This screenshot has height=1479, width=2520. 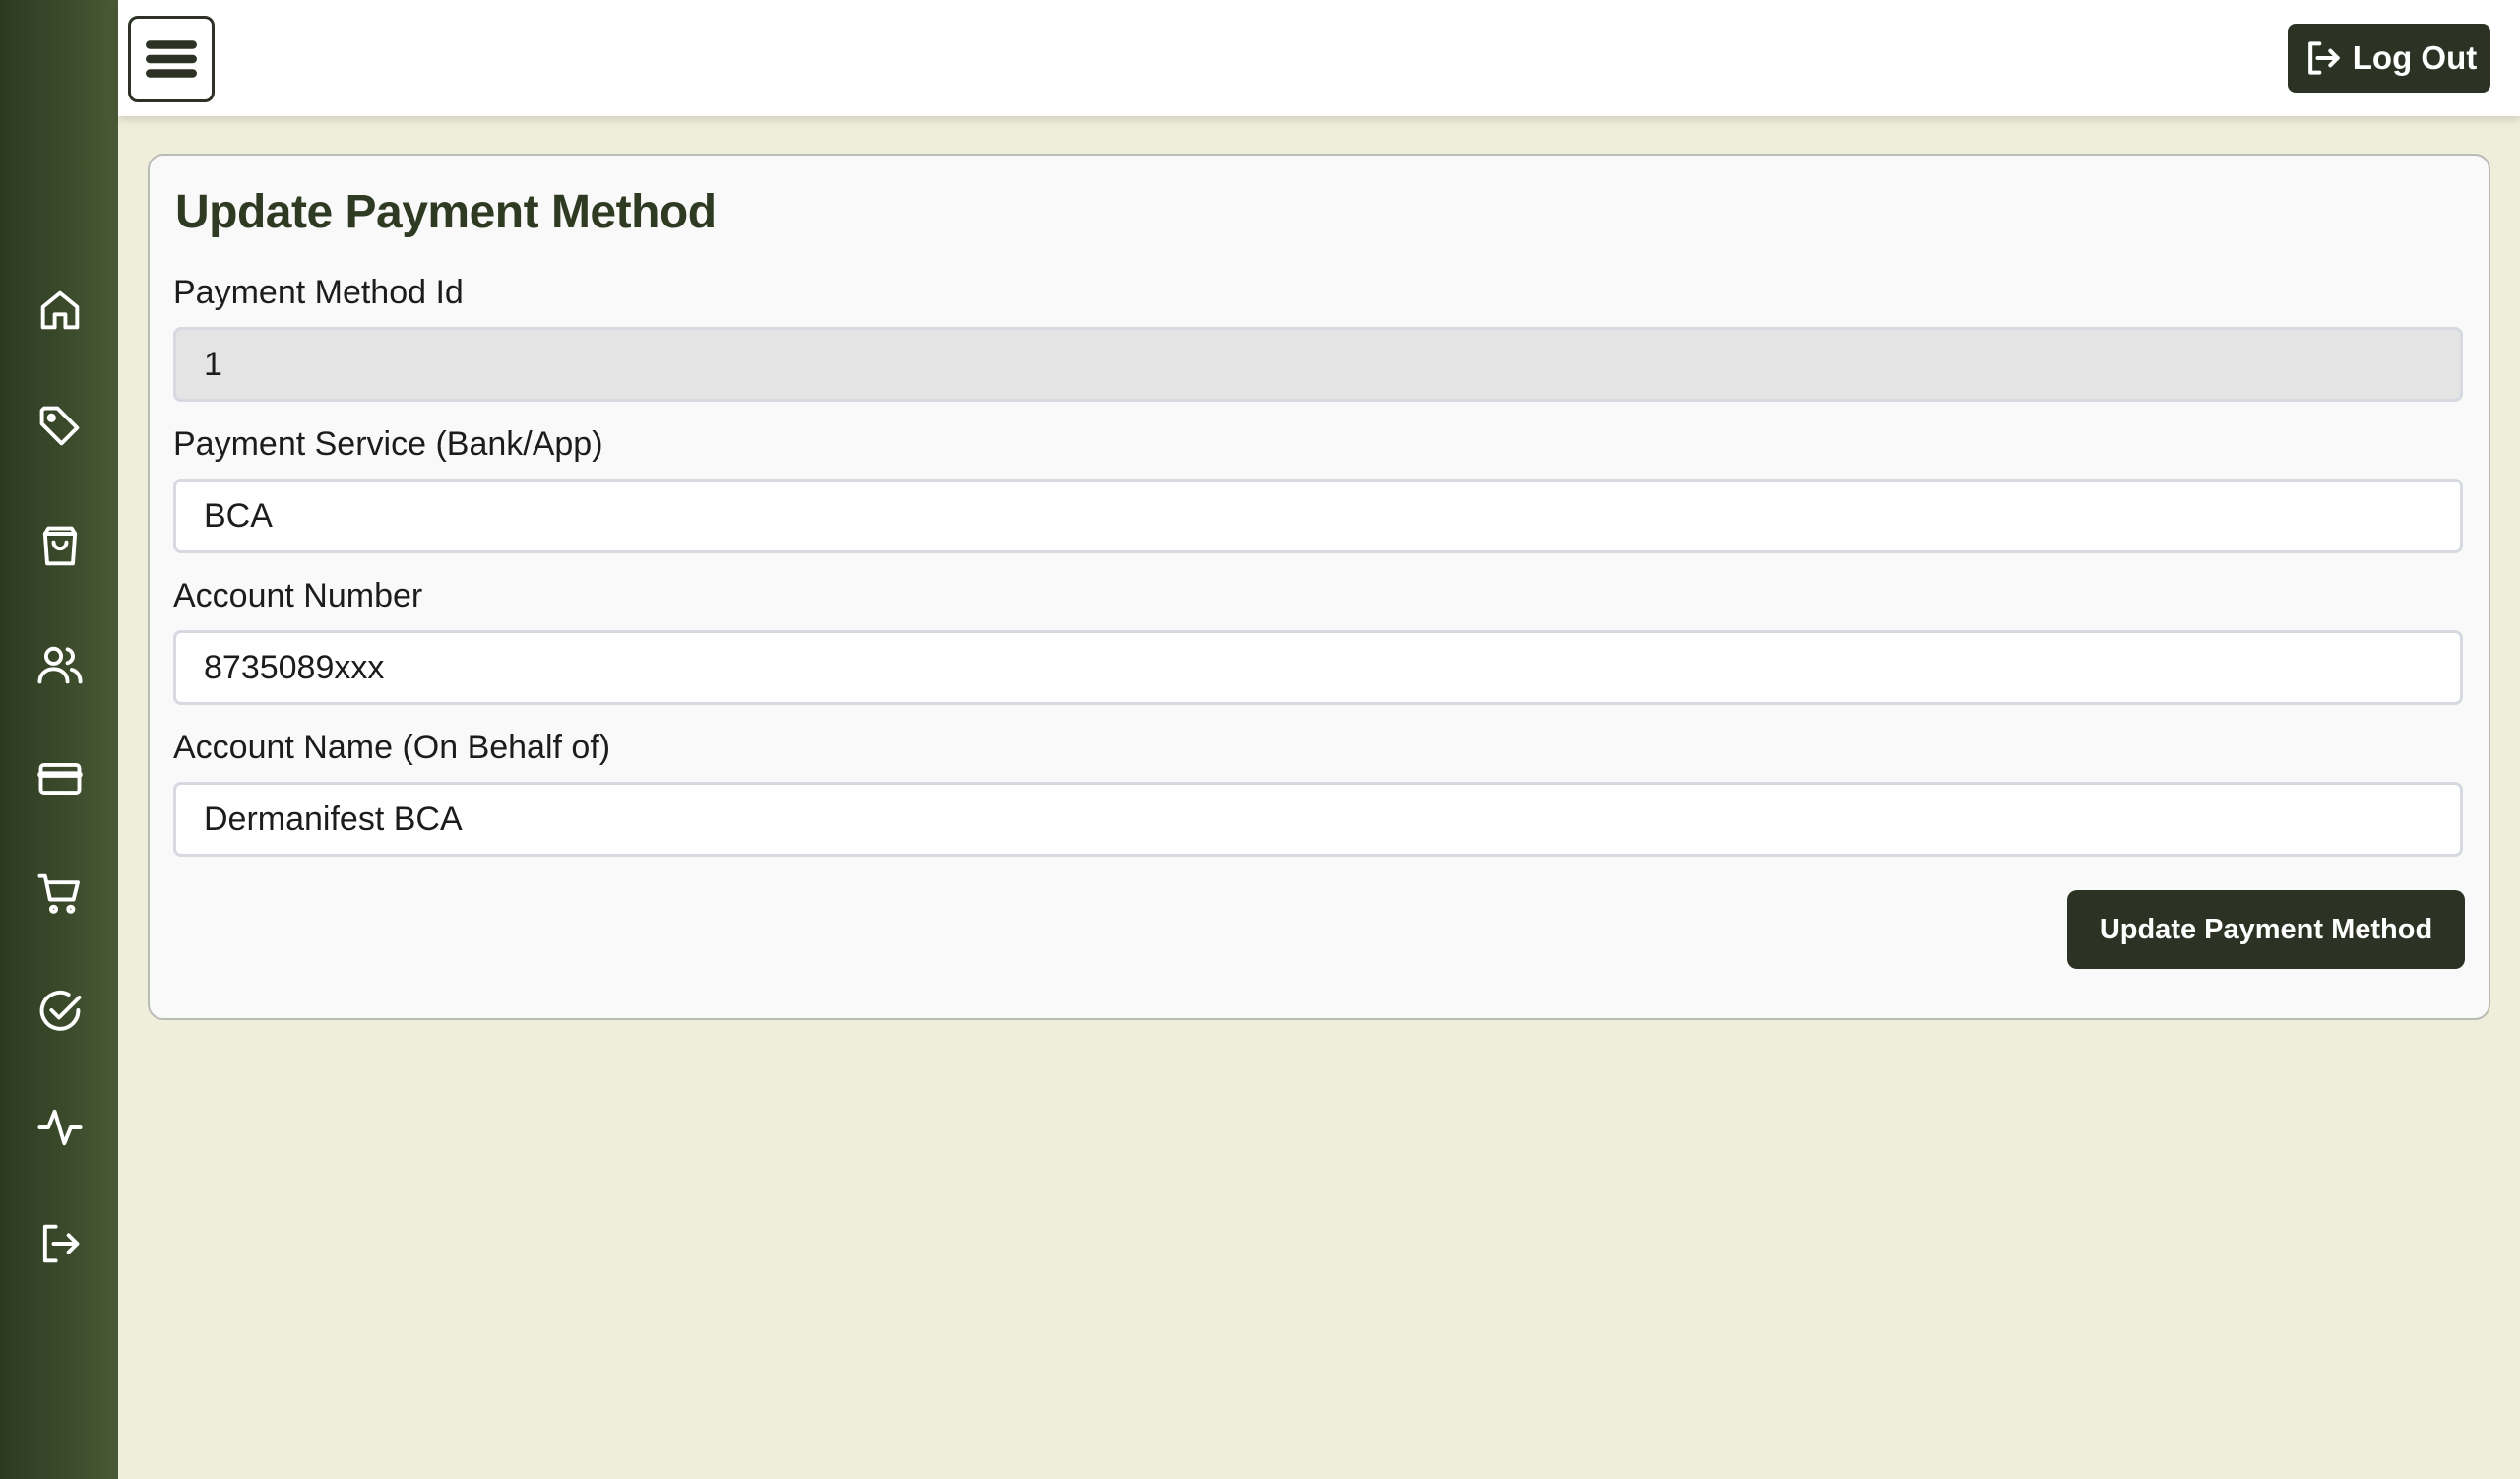 What do you see at coordinates (1318, 516) in the screenshot?
I see `payment-service-input` at bounding box center [1318, 516].